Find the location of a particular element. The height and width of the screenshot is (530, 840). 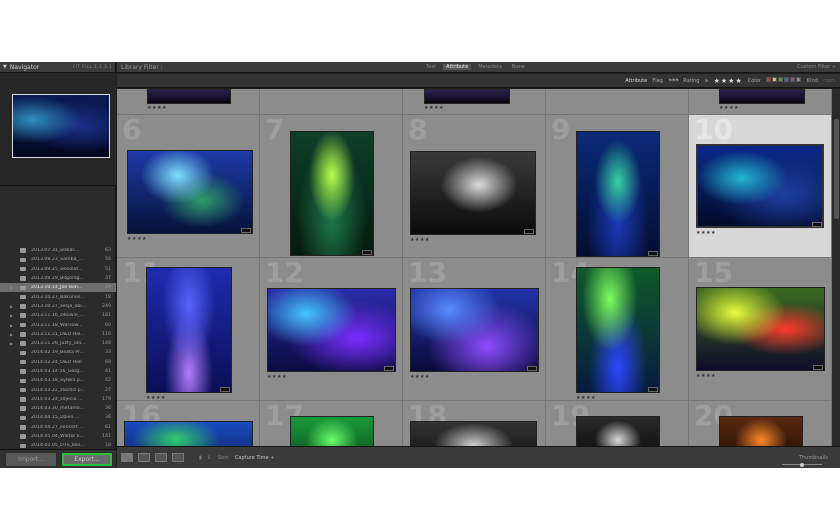

folder-item: 2014.05.04_Wiktor k... 141 is located at coordinates (58, 436).